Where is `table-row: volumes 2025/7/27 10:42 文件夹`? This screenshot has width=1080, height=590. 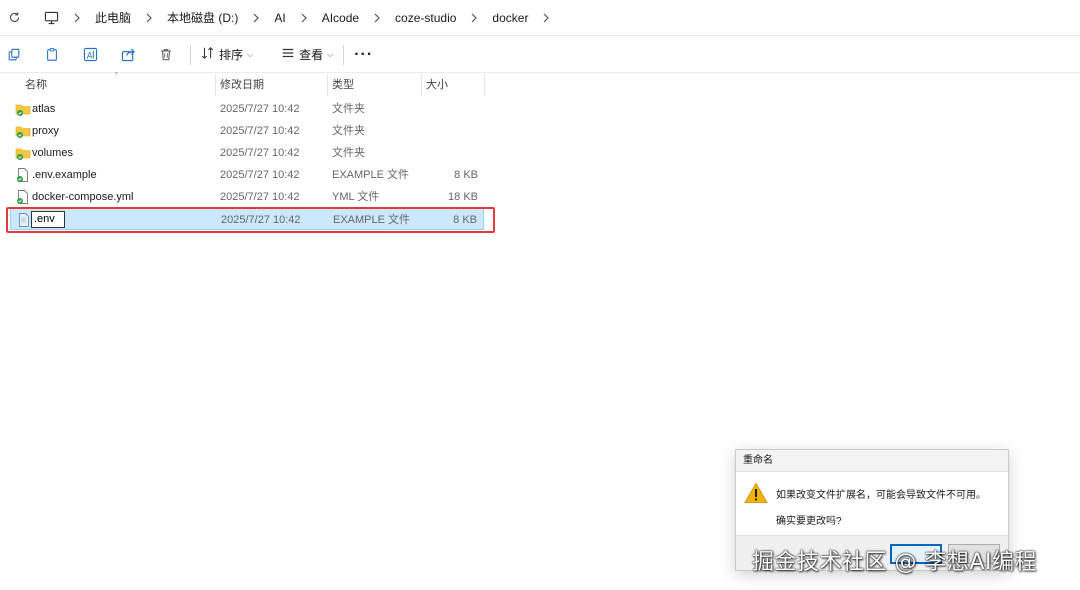
table-row: volumes 2025/7/27 10:42 文件夹 is located at coordinates (247, 153).